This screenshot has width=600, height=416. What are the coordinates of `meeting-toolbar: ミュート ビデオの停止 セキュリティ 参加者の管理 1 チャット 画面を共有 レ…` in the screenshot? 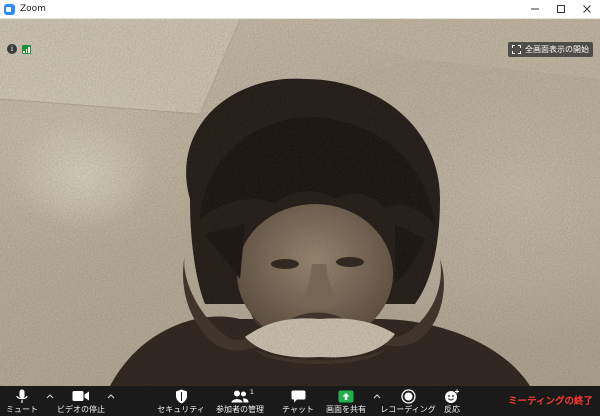 It's located at (300, 401).